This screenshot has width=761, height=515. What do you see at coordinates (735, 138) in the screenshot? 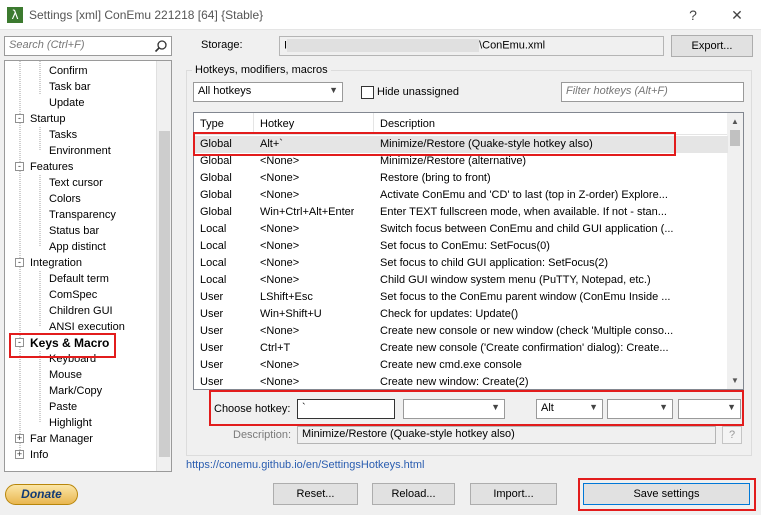
I see `list-scroll-thumb` at bounding box center [735, 138].